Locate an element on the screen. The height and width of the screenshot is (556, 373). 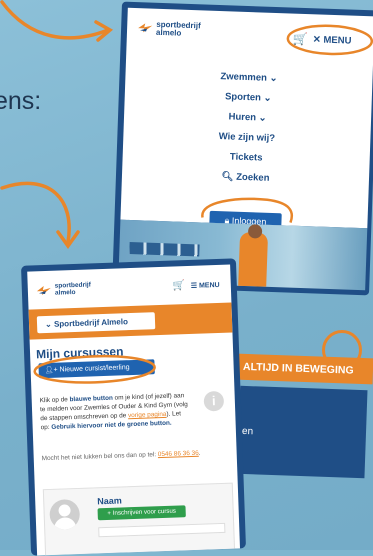
enroll-label: Inschrijven voor cursus is located at coordinates (144, 512).